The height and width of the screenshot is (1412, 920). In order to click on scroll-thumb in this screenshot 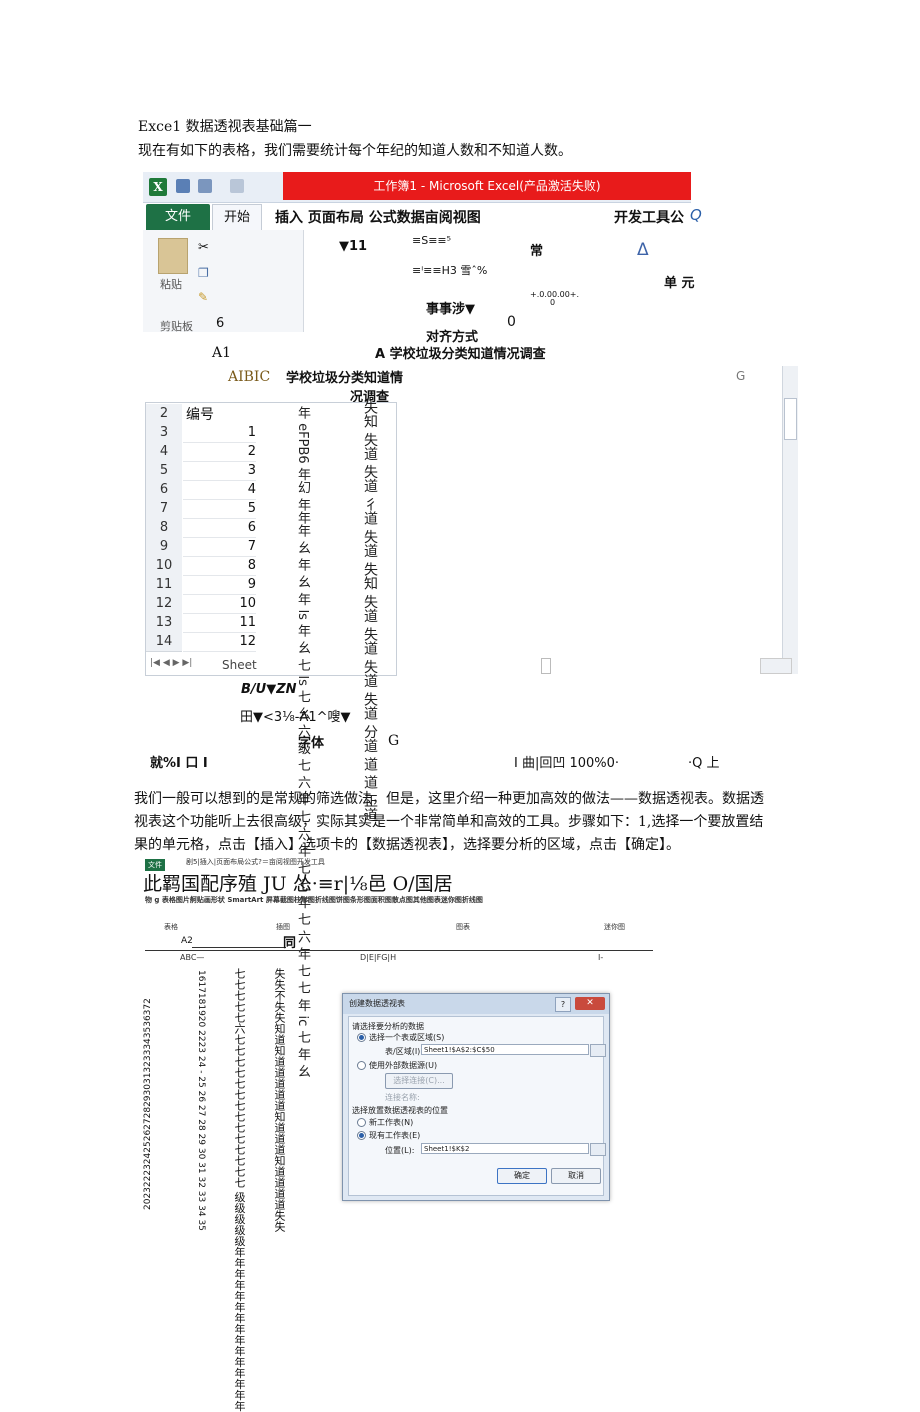, I will do `click(790, 419)`.